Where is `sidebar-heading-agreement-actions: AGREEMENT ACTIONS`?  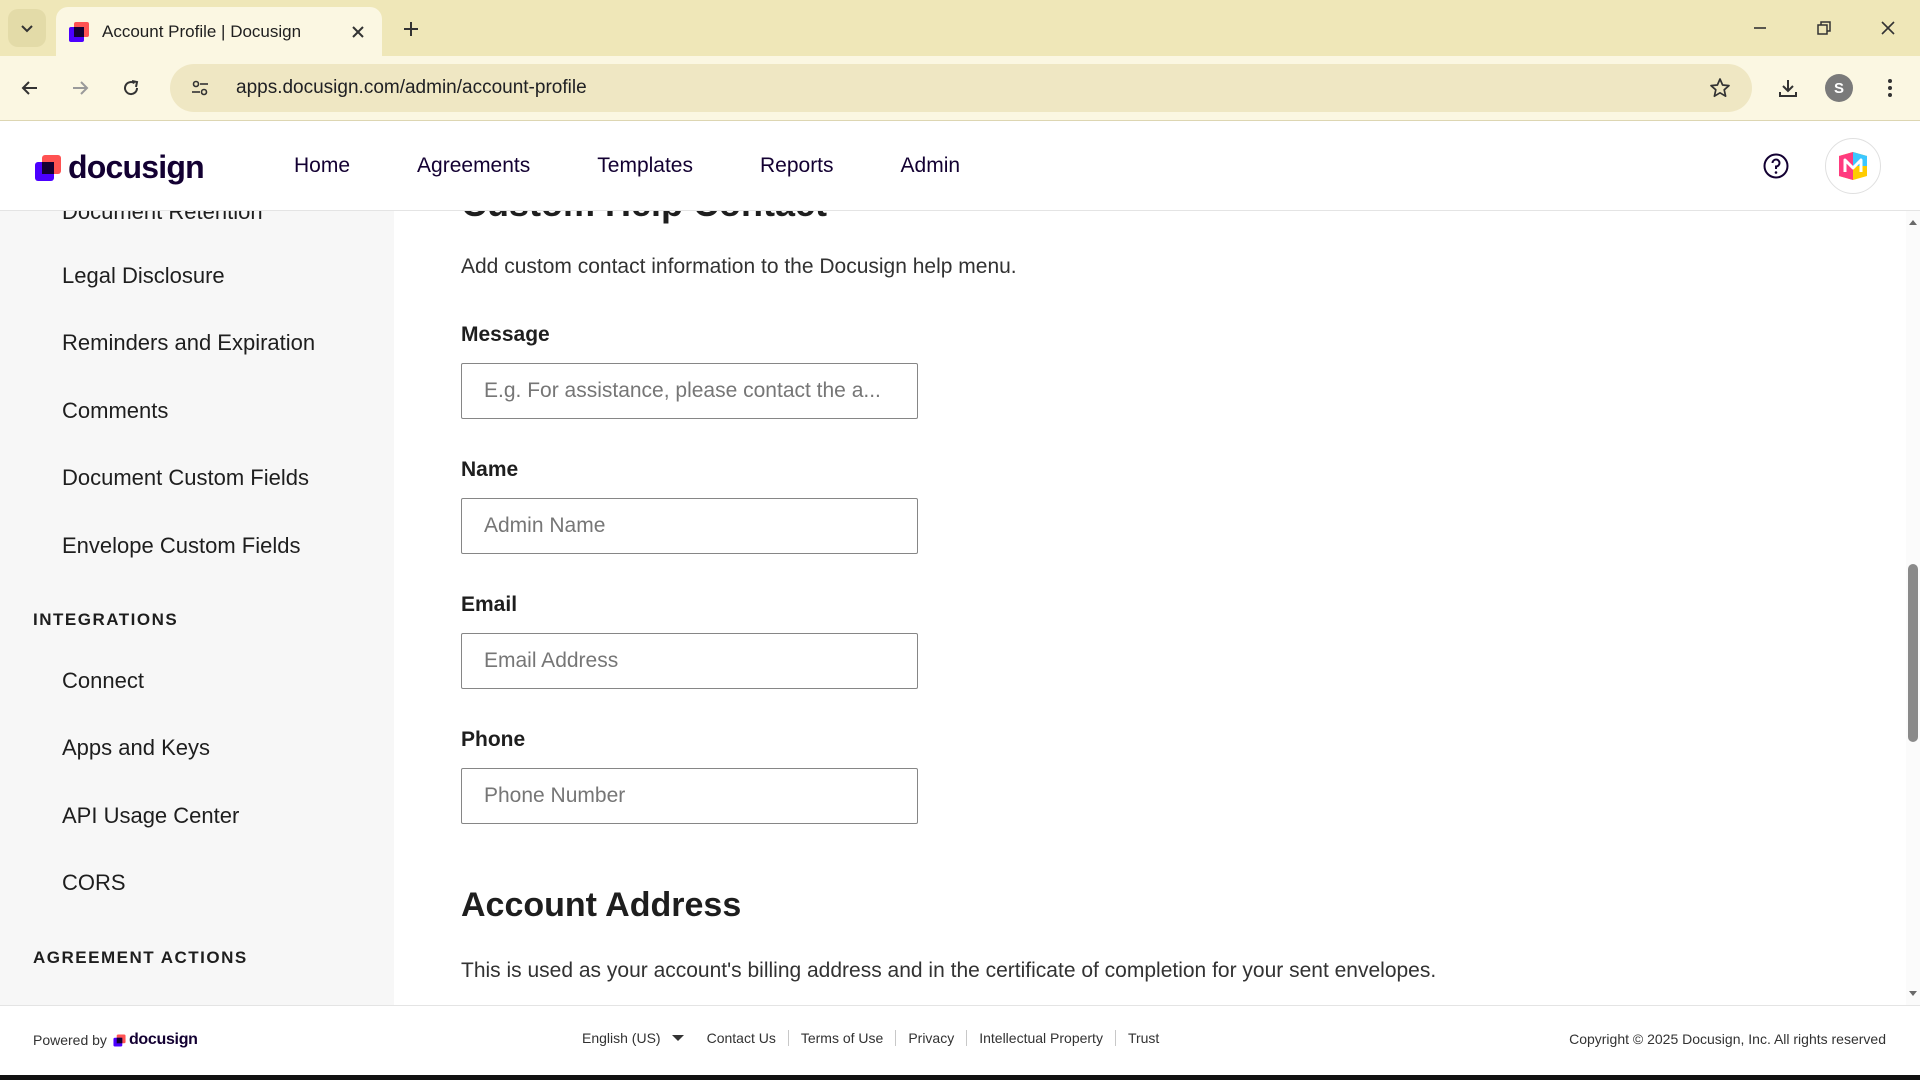
sidebar-heading-agreement-actions: AGREEMENT ACTIONS is located at coordinates (140, 957).